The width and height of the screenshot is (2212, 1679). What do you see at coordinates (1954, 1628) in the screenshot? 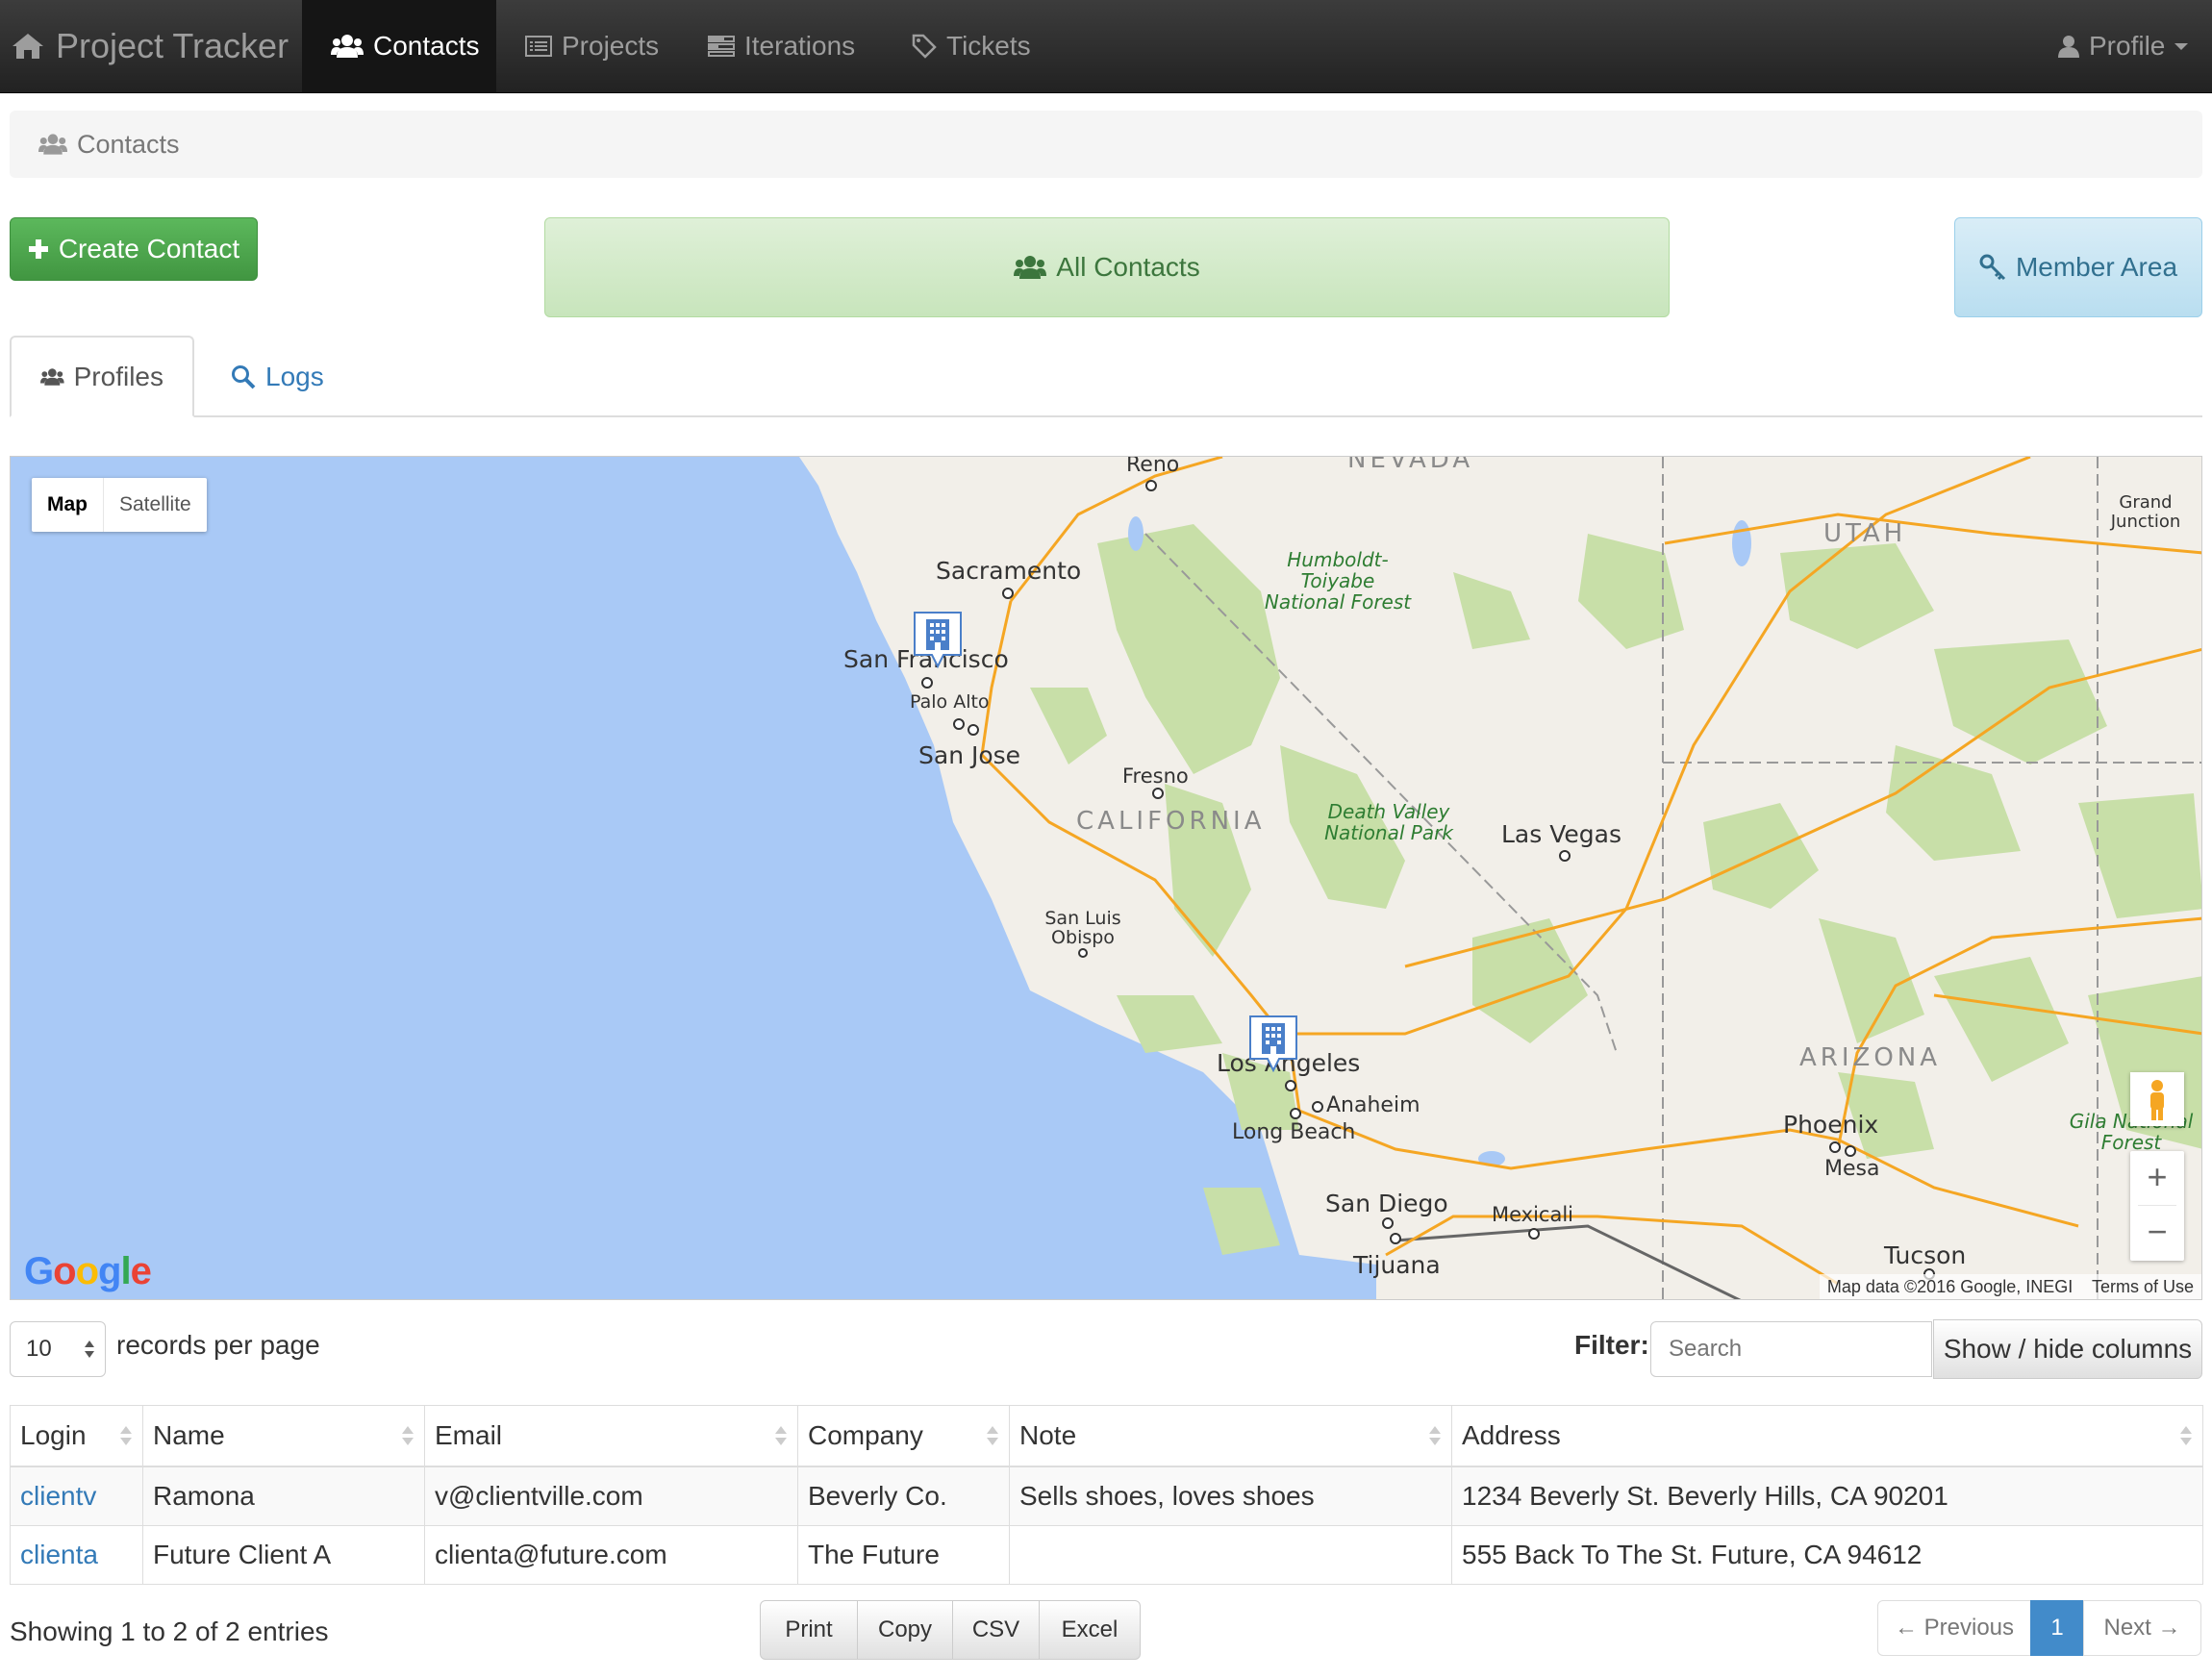
I see `previous-page-button: ← Previous` at bounding box center [1954, 1628].